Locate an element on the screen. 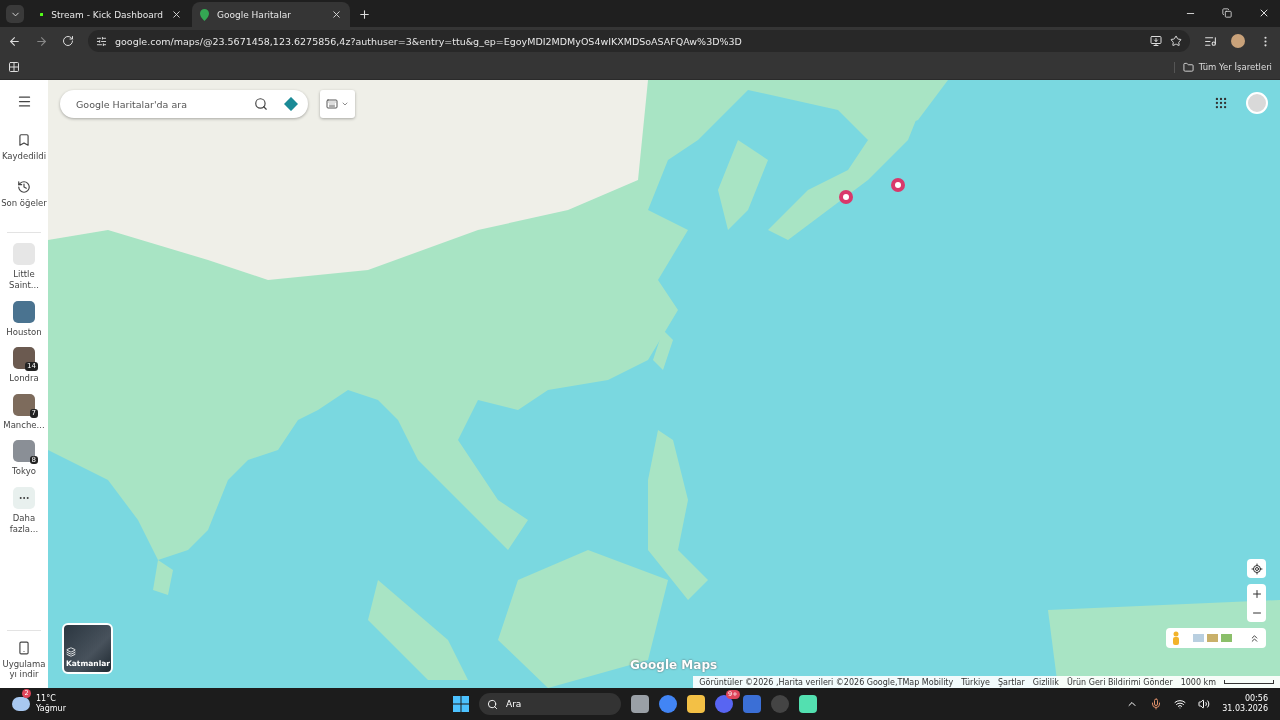  saved-place-item: Houston is located at coordinates (24, 319).